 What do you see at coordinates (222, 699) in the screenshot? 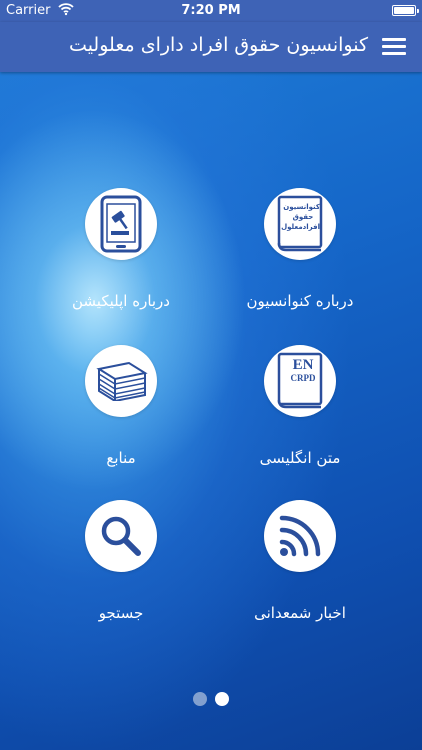
I see `page-dot-active` at bounding box center [222, 699].